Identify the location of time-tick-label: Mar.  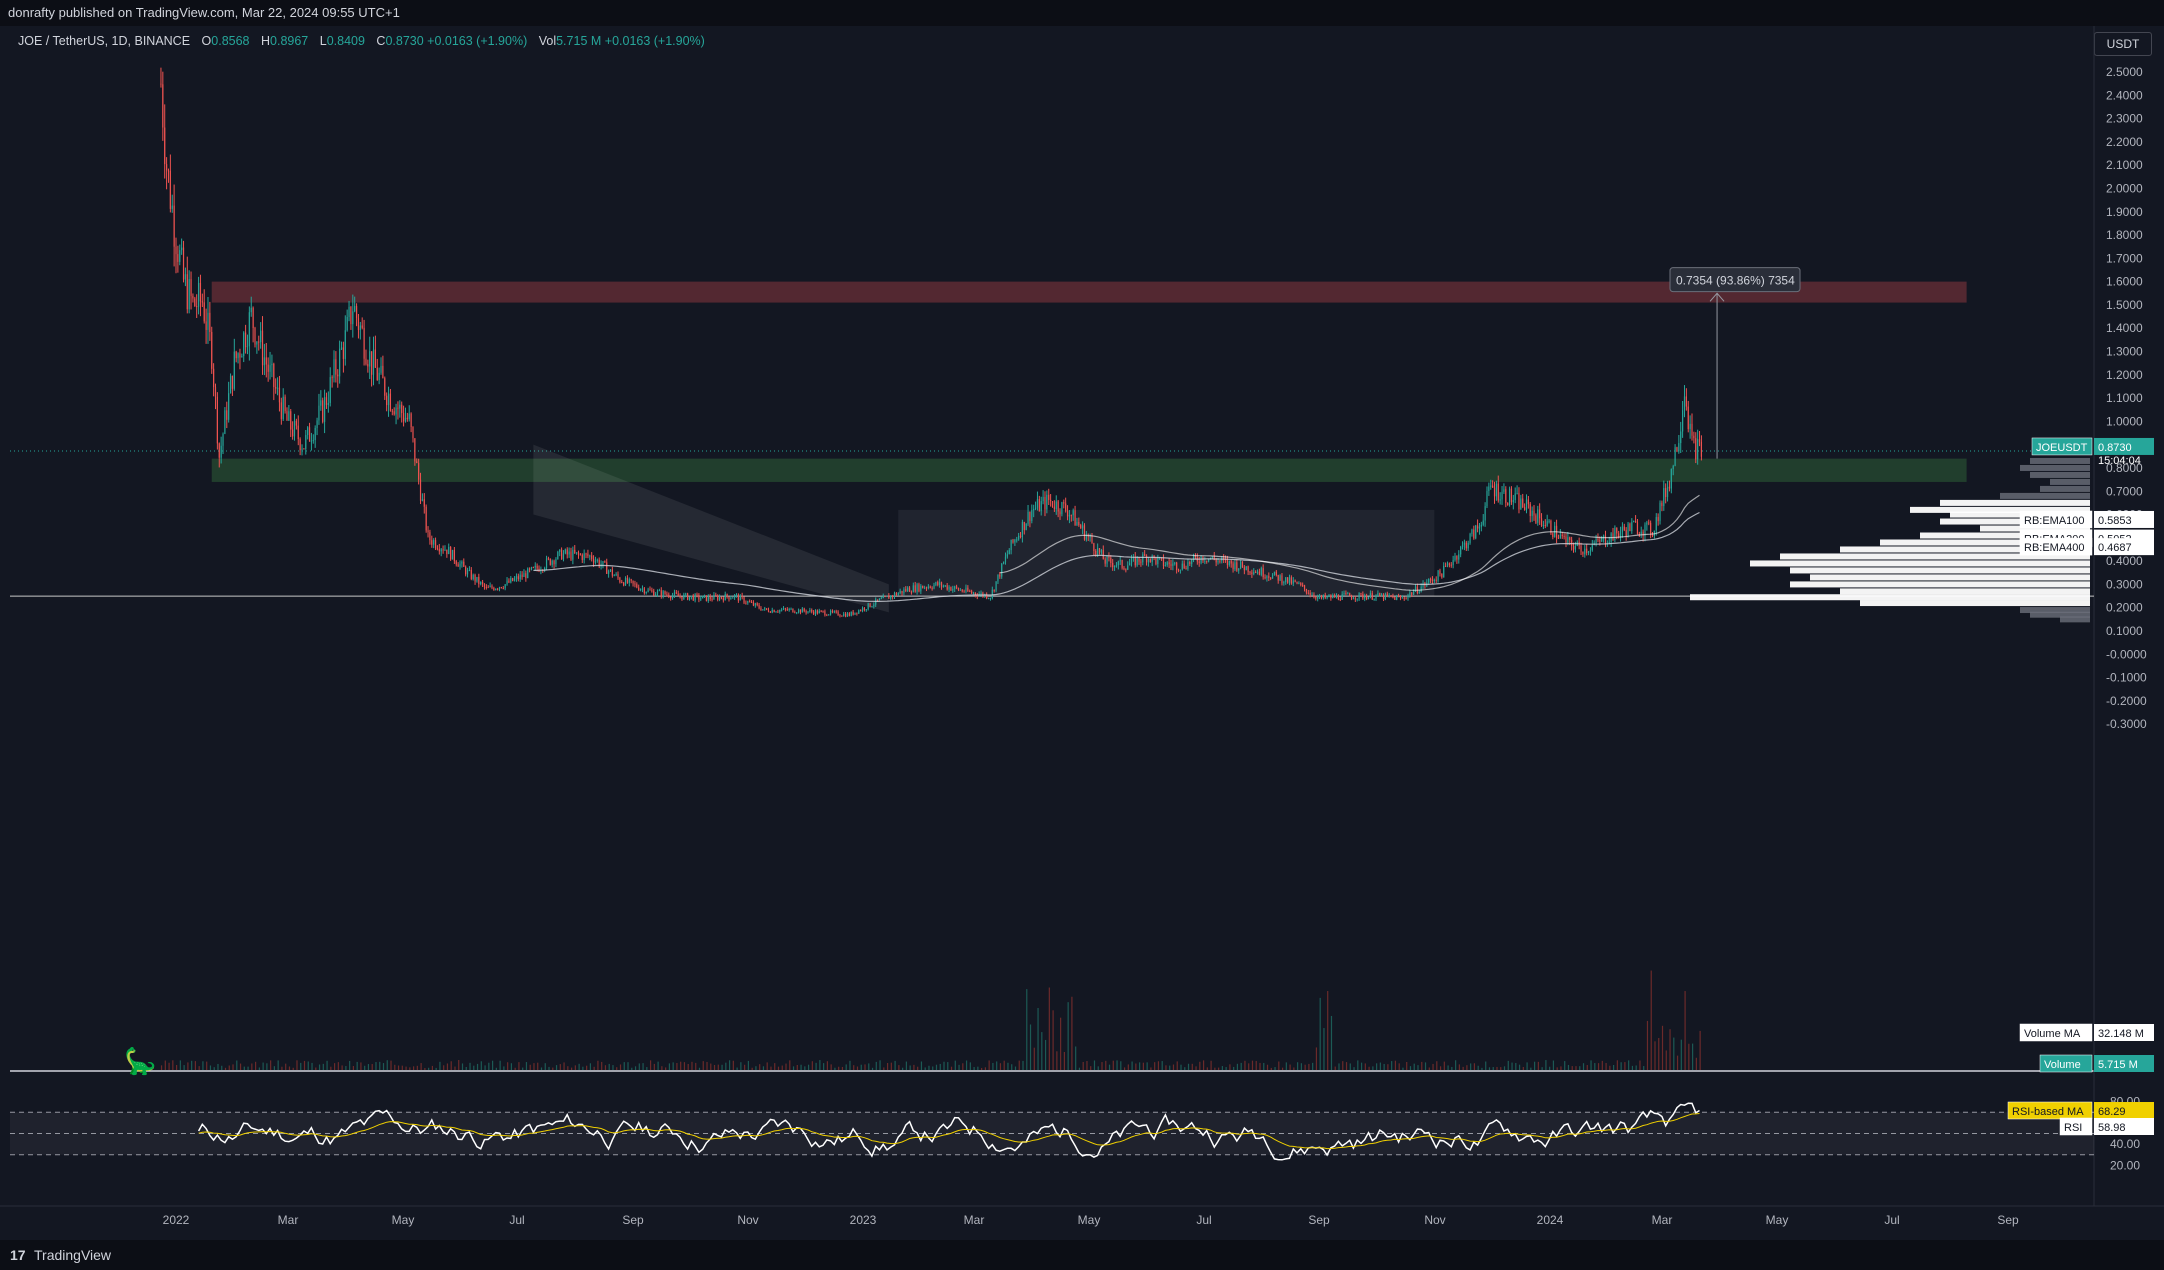
(288, 1220).